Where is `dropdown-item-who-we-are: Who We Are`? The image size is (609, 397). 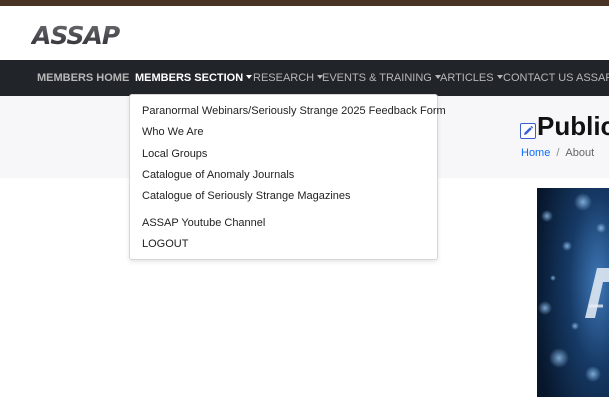
dropdown-item-who-we-are: Who We Are is located at coordinates (173, 132).